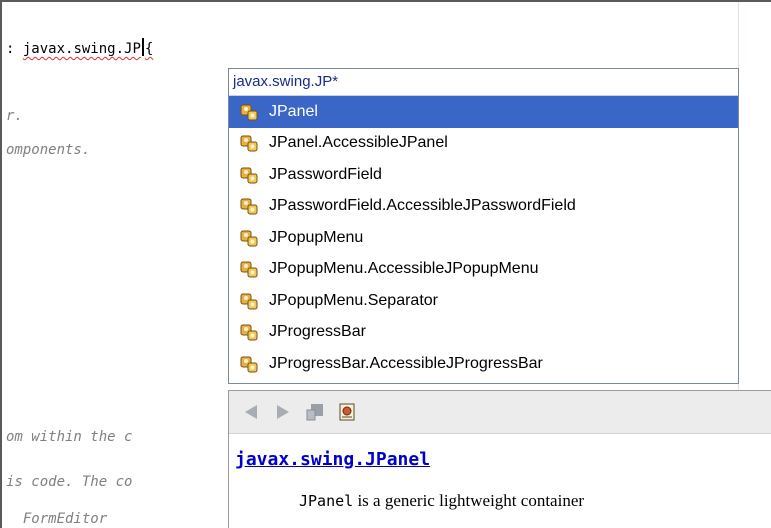  I want to click on completion-item: JPanel.AccessibleJPanel, so click(483, 144).